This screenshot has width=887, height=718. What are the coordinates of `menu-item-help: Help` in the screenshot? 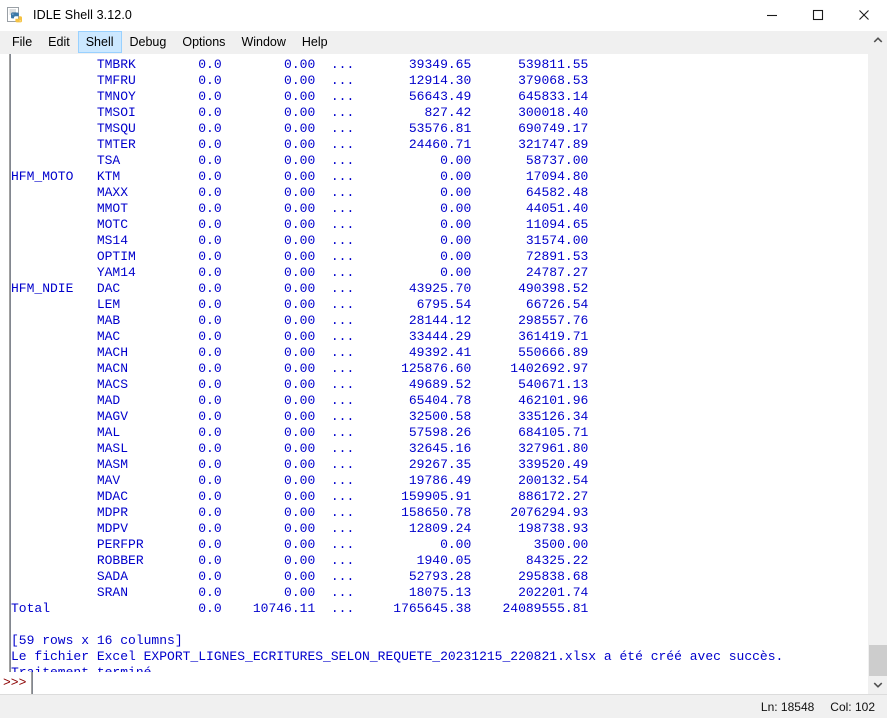 It's located at (315, 42).